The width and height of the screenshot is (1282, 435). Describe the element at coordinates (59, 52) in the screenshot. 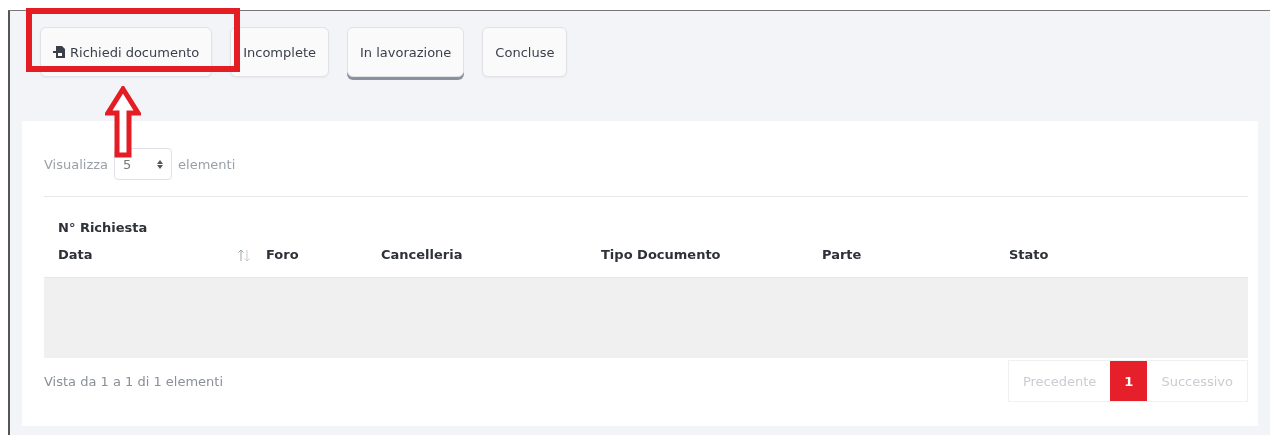

I see `document-icon` at that location.